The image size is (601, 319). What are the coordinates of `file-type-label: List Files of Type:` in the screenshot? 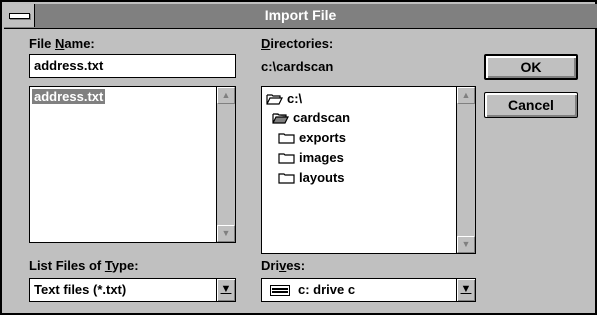 It's located at (84, 265).